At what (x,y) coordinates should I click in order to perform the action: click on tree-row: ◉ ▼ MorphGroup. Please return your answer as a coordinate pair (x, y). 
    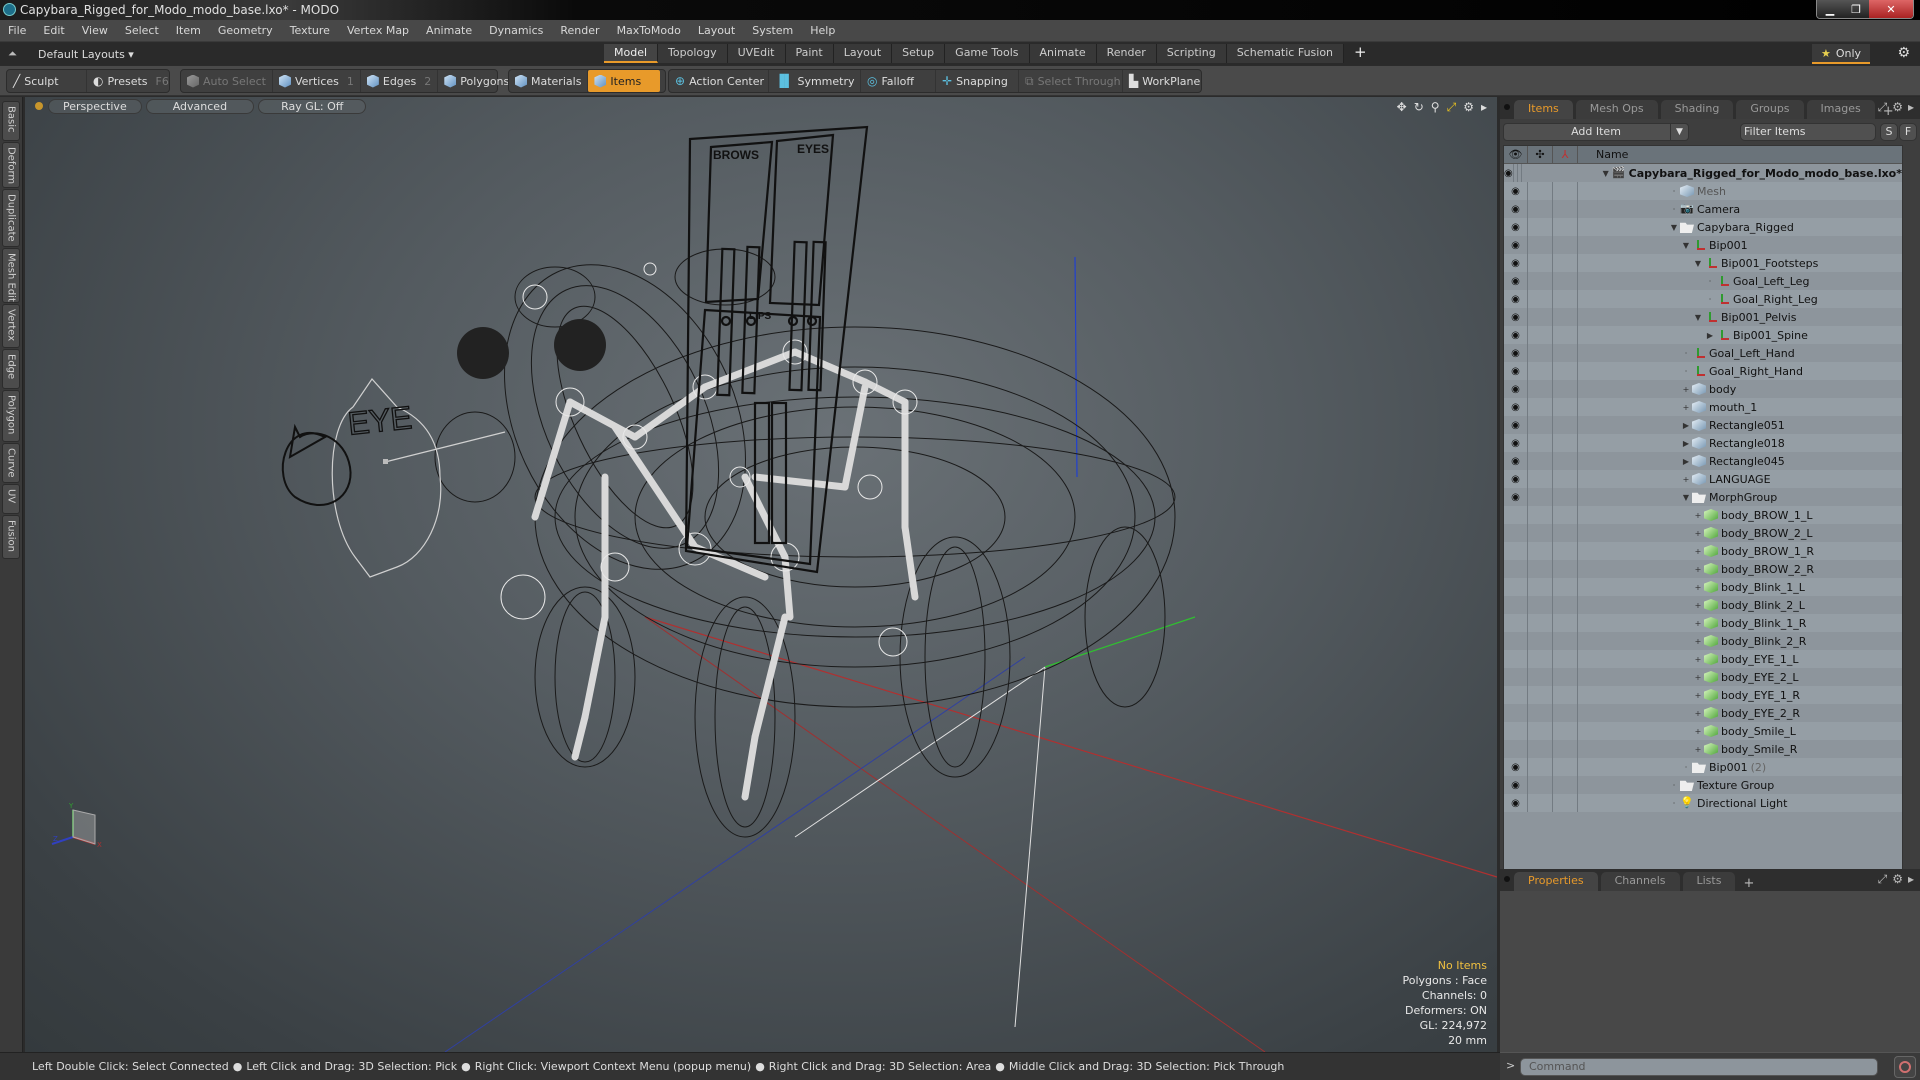
    Looking at the image, I should click on (1703, 497).